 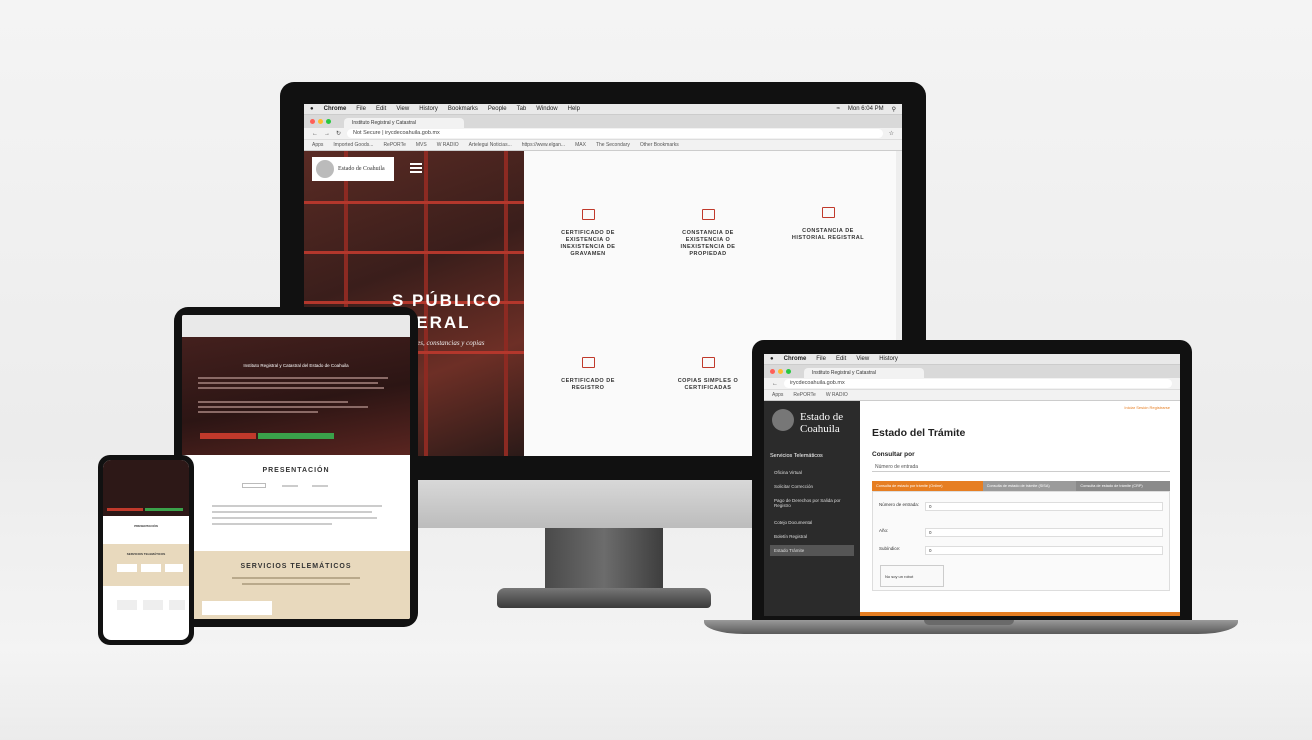 What do you see at coordinates (893, 454) in the screenshot?
I see `consultar-label: Consultar por` at bounding box center [893, 454].